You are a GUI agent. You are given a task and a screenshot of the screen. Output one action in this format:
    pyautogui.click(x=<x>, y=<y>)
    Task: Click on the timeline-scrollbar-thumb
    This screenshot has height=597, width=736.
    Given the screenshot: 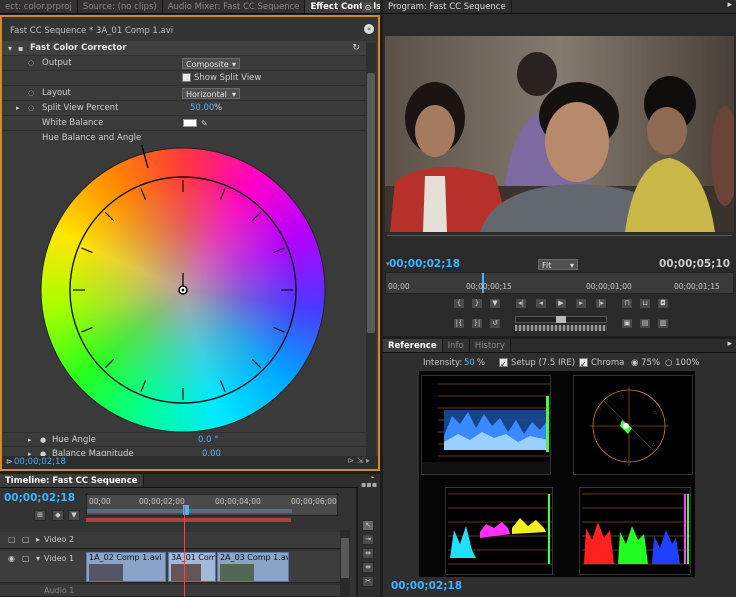 What is the action you would take?
    pyautogui.click(x=345, y=558)
    